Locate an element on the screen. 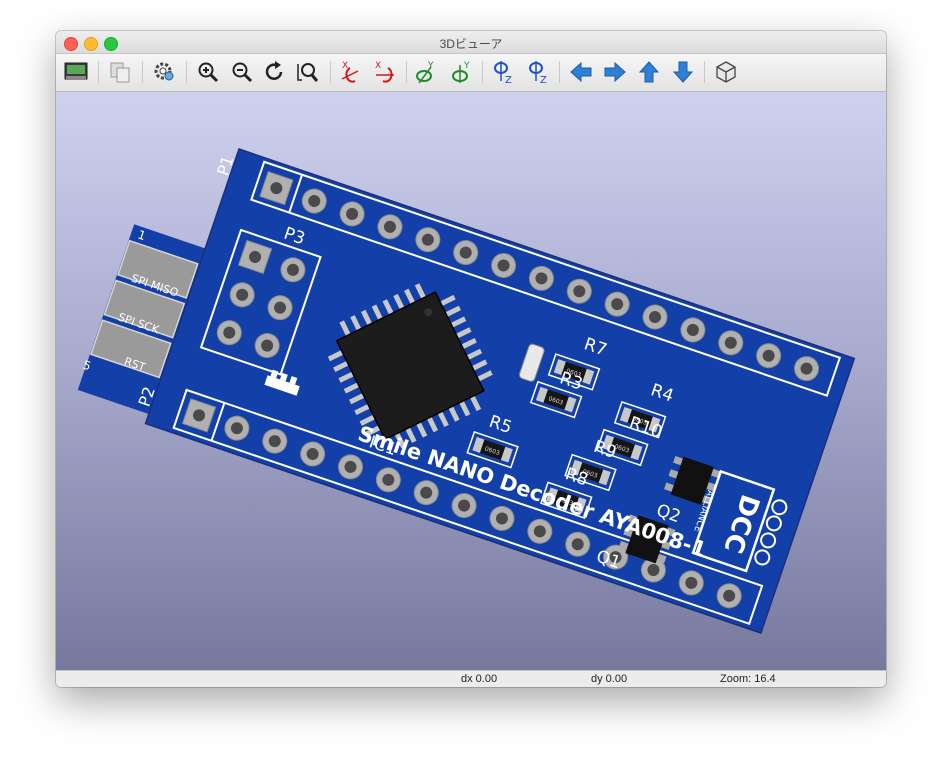  window-title: 3Dビューア is located at coordinates (471, 44).